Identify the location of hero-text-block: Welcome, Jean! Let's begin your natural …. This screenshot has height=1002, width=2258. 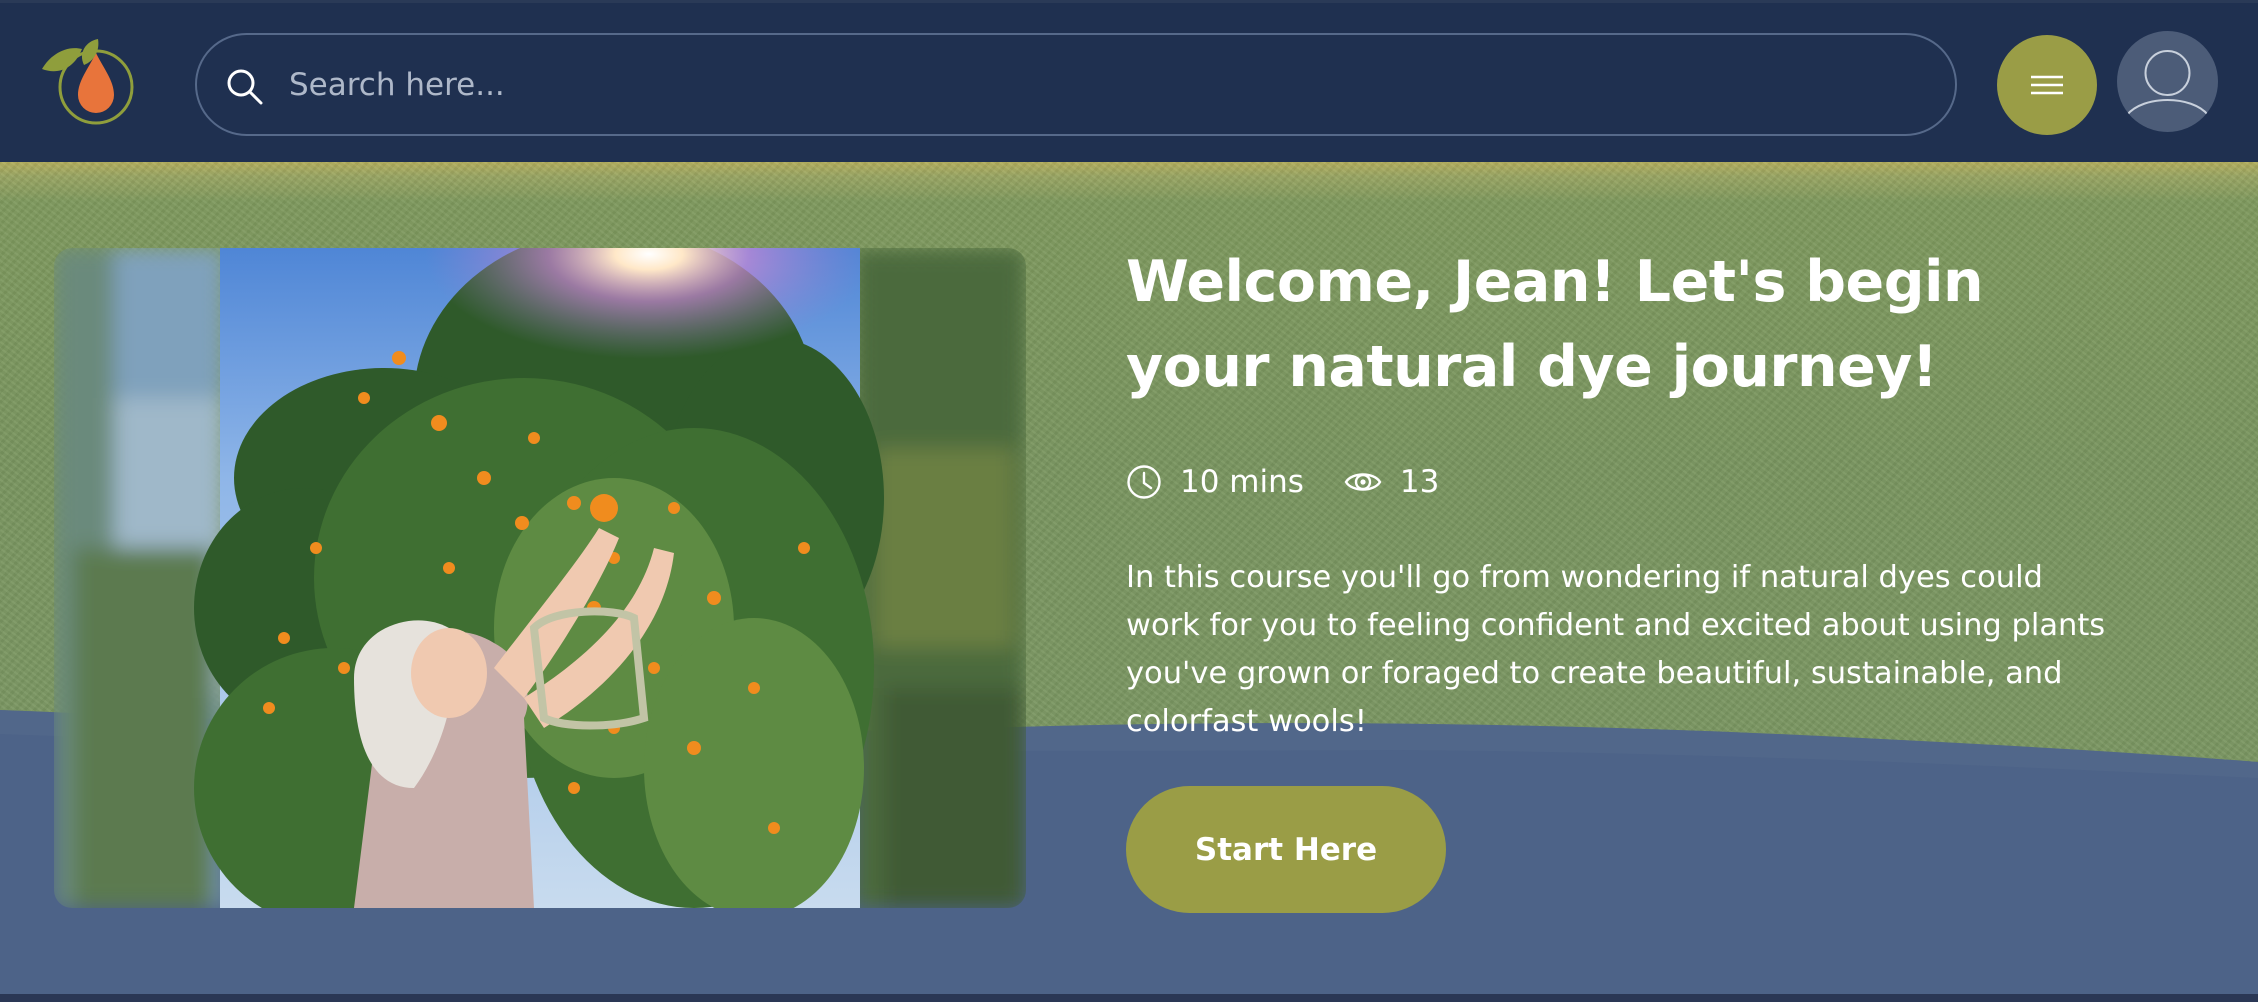
(1626, 325).